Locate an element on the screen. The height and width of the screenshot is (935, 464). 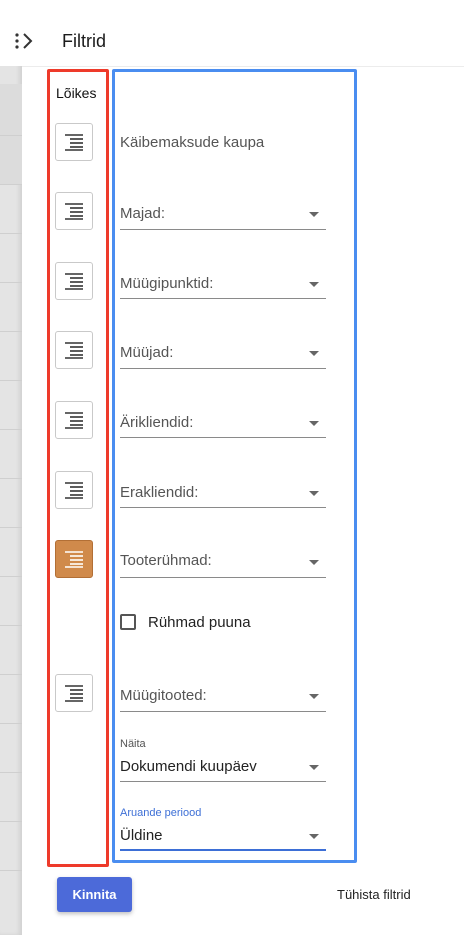
vat-breakdown-label: Käibemaksude kaupa is located at coordinates (192, 142).